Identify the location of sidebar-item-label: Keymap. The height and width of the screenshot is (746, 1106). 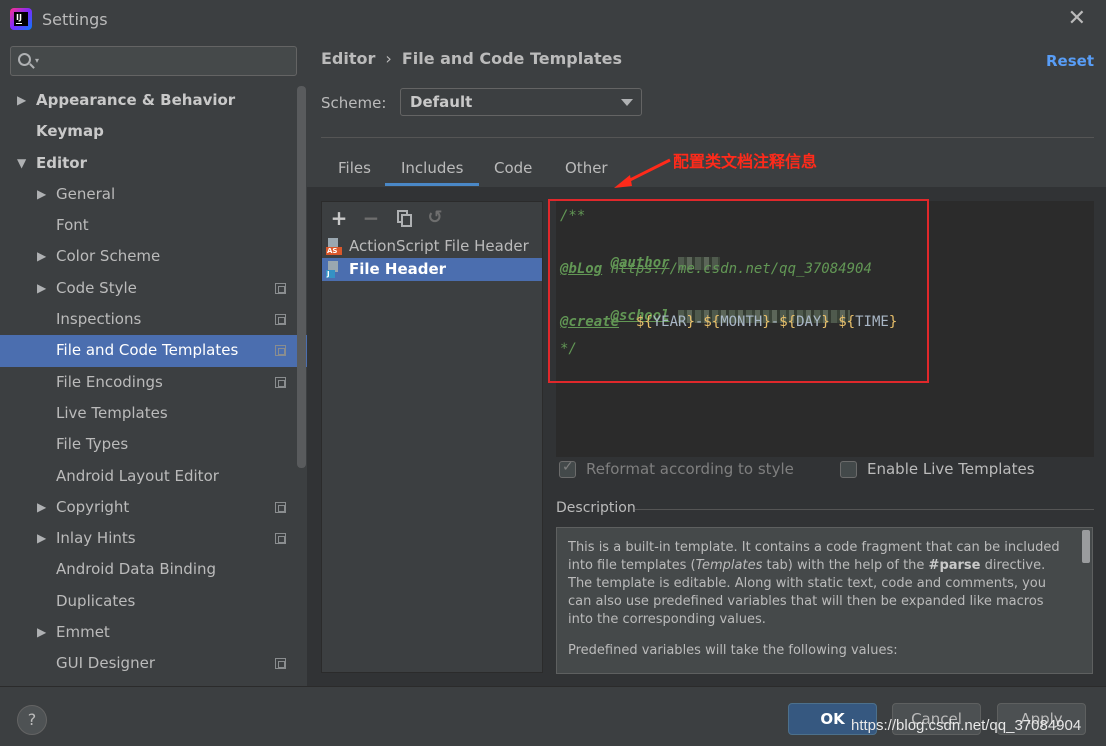
(70, 131).